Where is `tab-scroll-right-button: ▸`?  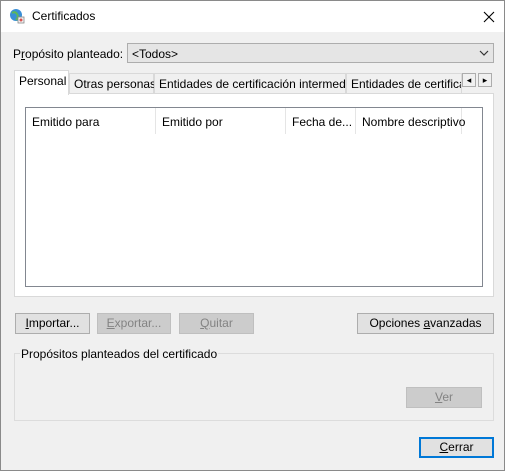 tab-scroll-right-button: ▸ is located at coordinates (485, 80).